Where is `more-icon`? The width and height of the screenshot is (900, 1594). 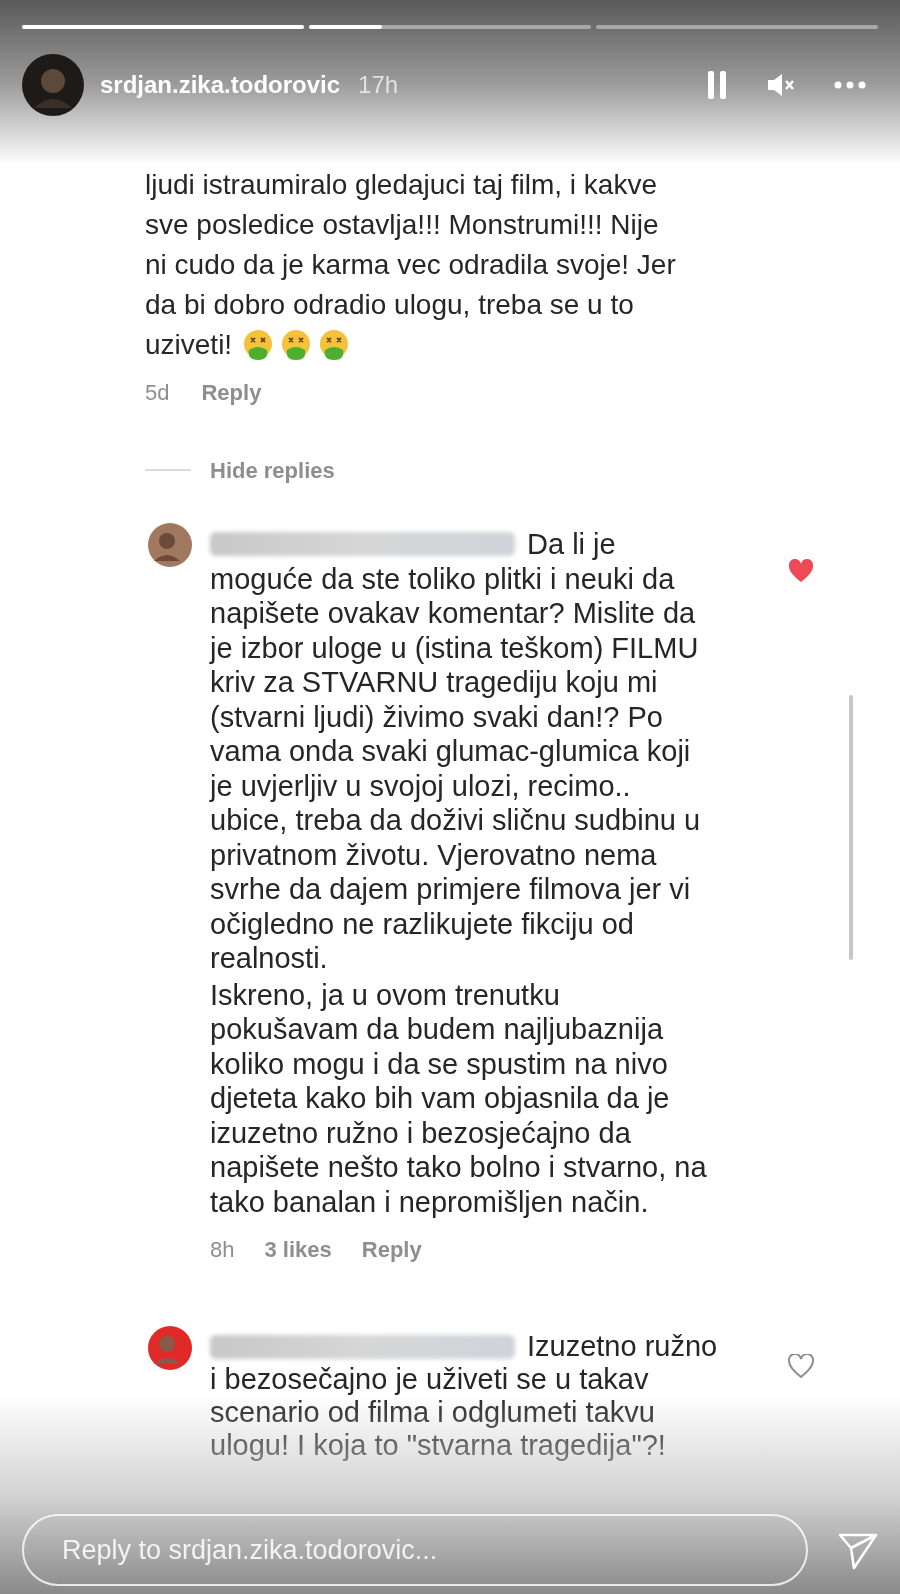
more-icon is located at coordinates (850, 85).